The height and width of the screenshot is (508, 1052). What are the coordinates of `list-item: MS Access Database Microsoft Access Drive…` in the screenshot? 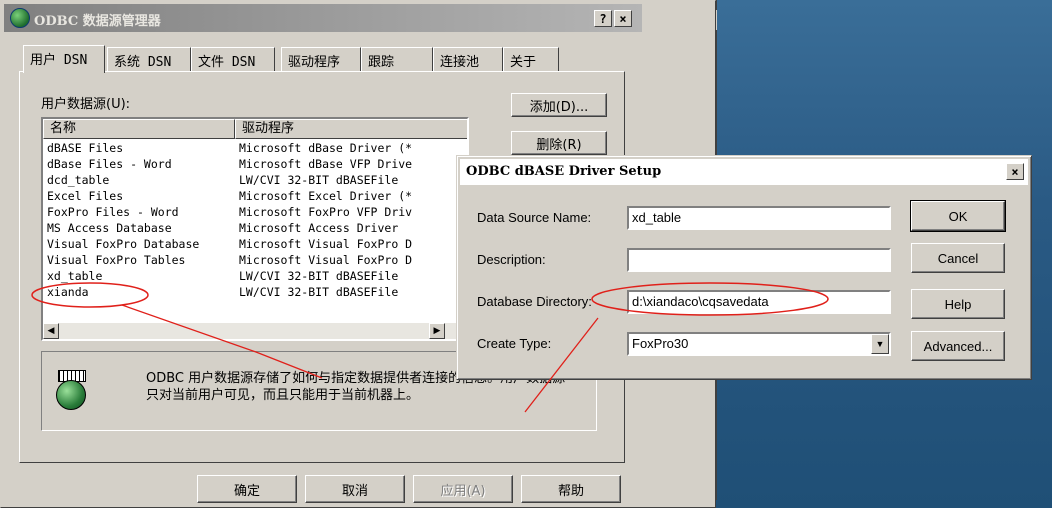 It's located at (253, 229).